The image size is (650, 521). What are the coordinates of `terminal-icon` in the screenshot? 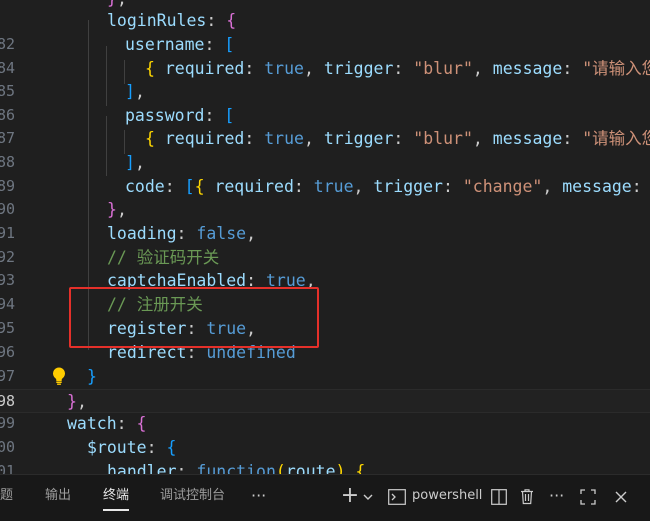 It's located at (397, 497).